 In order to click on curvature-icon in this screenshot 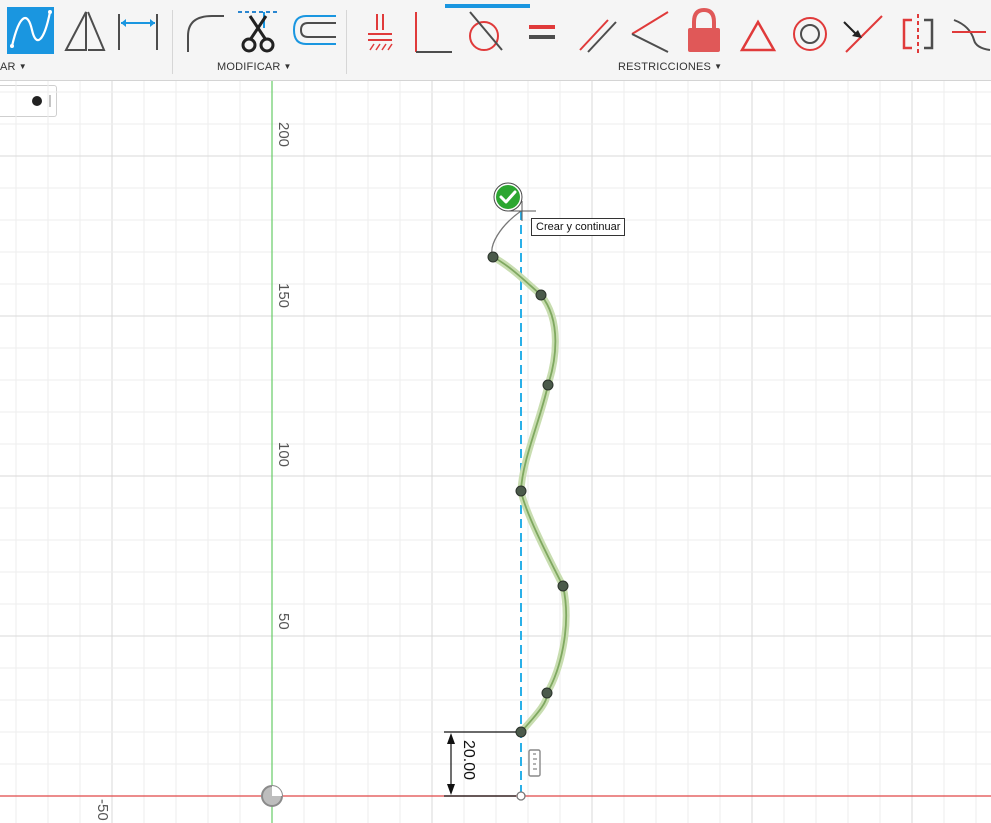, I will do `click(971, 35)`.